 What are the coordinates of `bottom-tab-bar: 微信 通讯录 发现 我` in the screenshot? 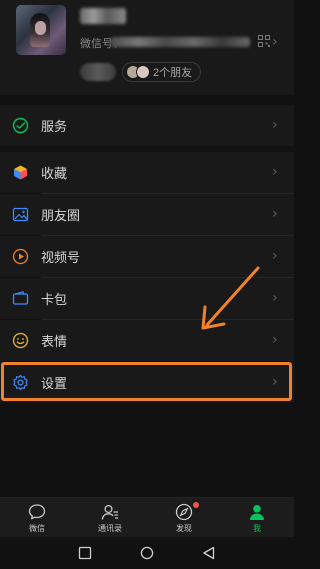 It's located at (147, 517).